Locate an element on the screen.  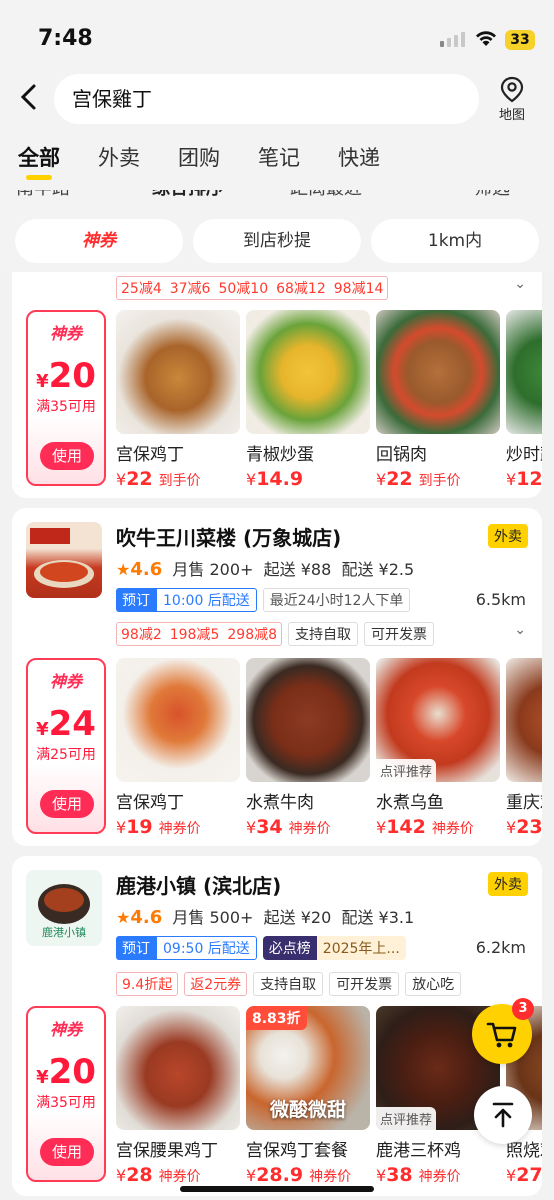
dish-price-tag: 到手价 is located at coordinates (439, 481).